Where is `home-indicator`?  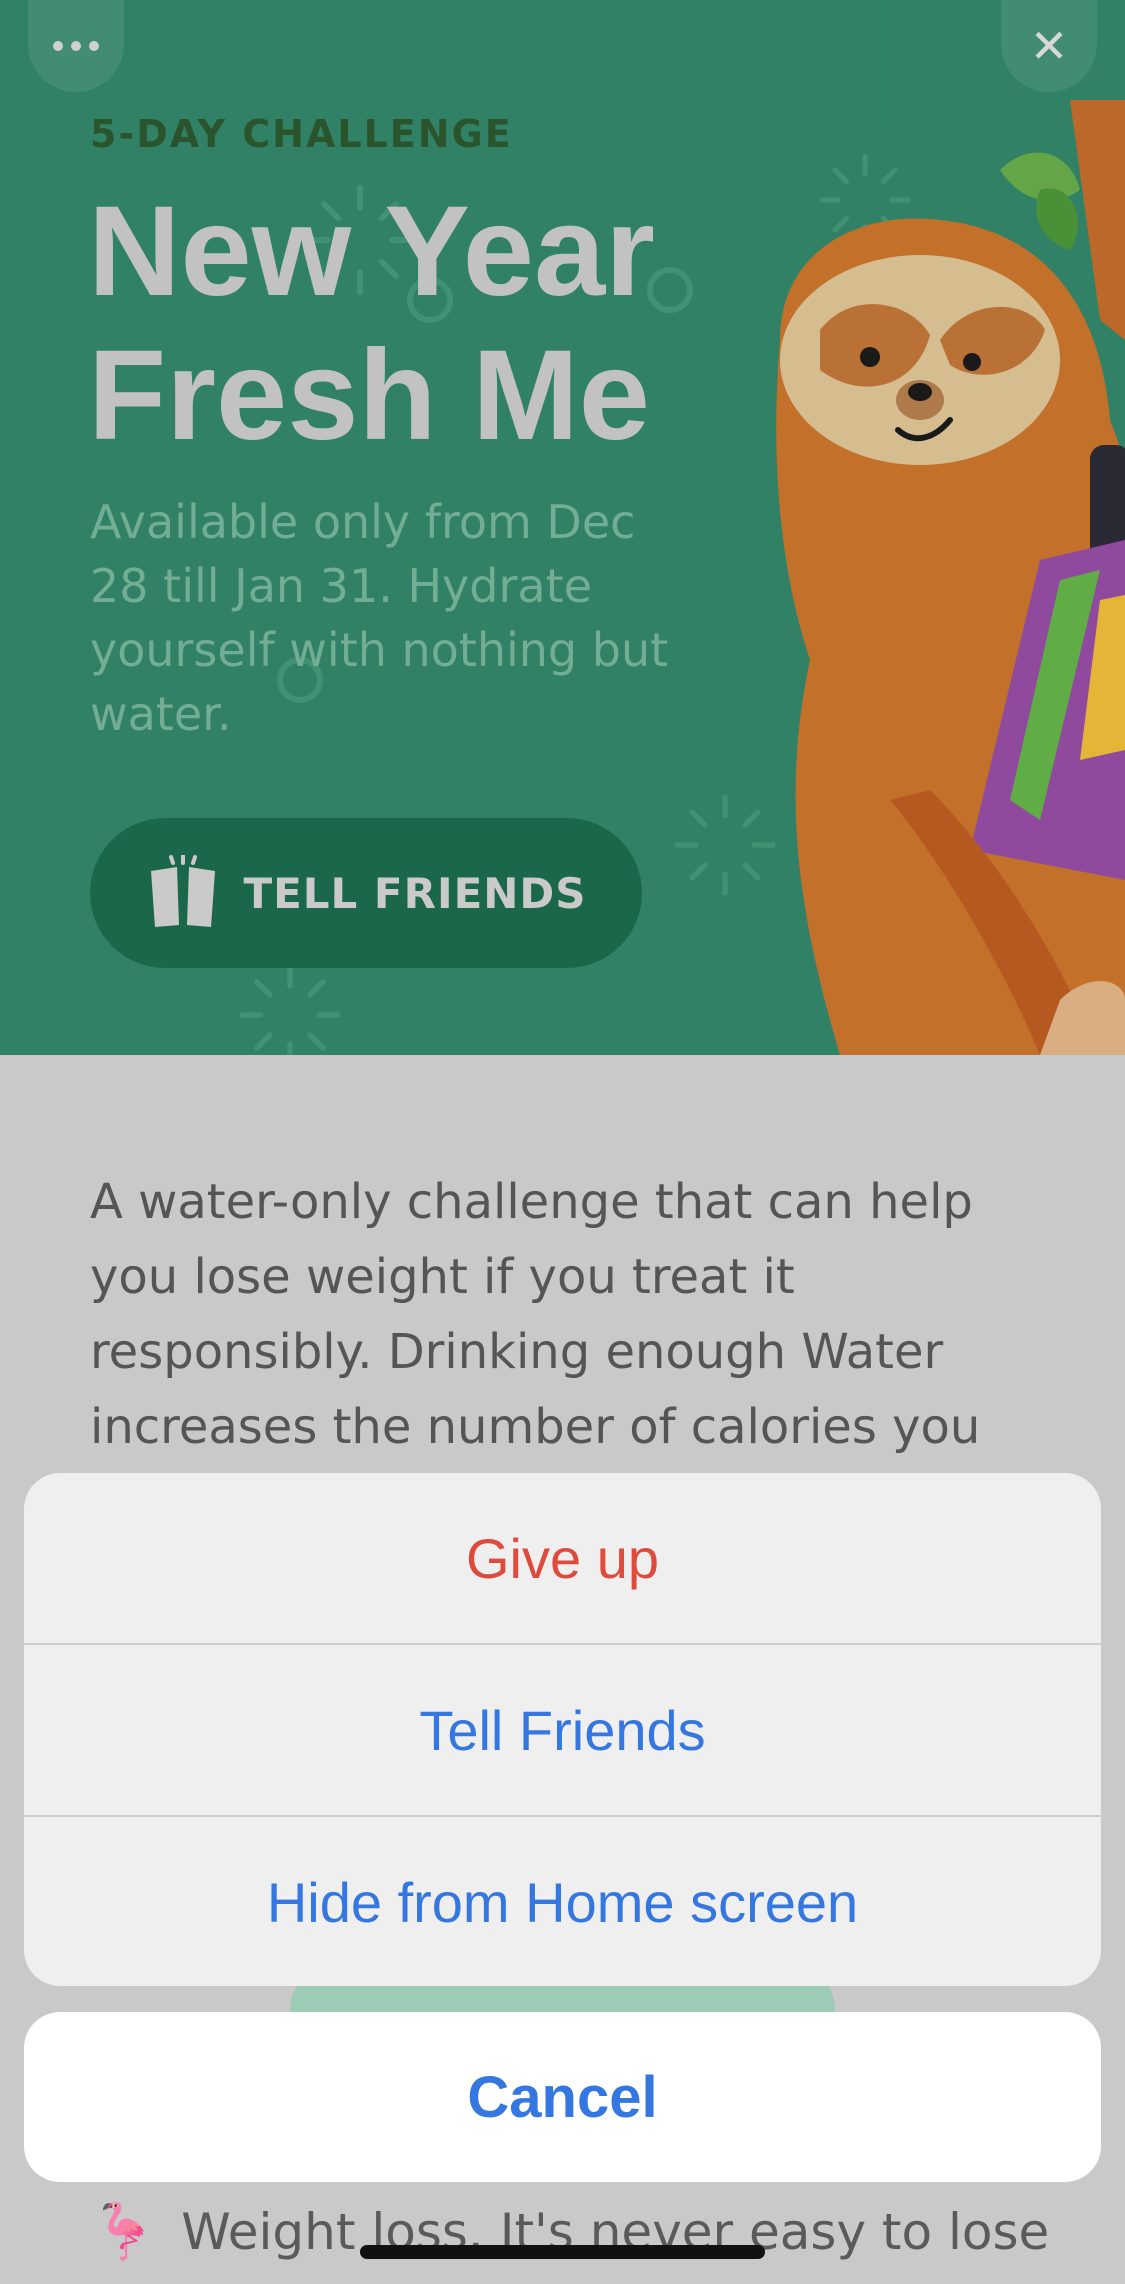
home-indicator is located at coordinates (562, 2252).